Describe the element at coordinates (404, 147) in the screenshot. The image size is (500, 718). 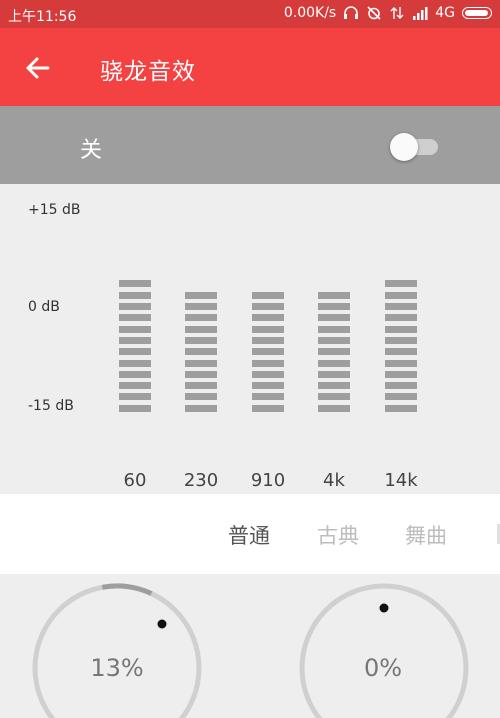
I see `switch-thumb` at that location.